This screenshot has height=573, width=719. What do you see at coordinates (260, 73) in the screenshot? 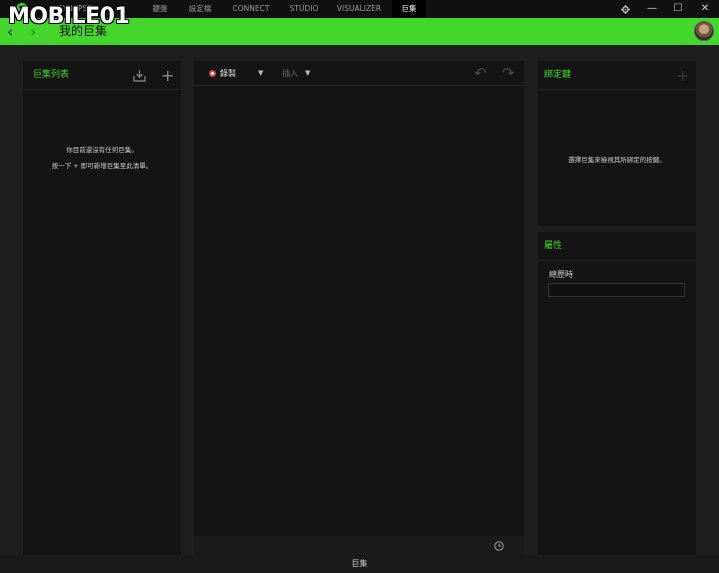
I see `record-dropdown-icon: ▼` at bounding box center [260, 73].